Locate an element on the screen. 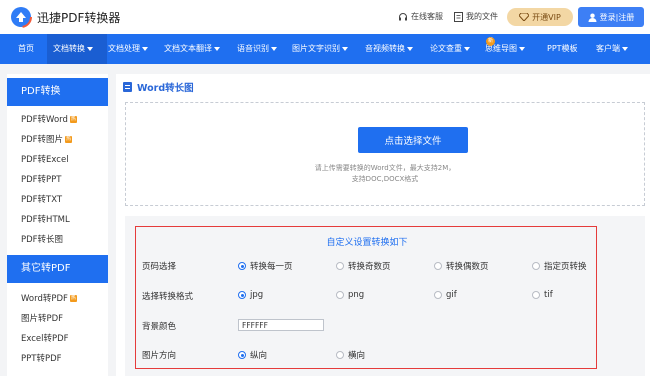 Image resolution: width=650 pixels, height=376 pixels. sidebar-item-label: PDF转图片 is located at coordinates (42, 140).